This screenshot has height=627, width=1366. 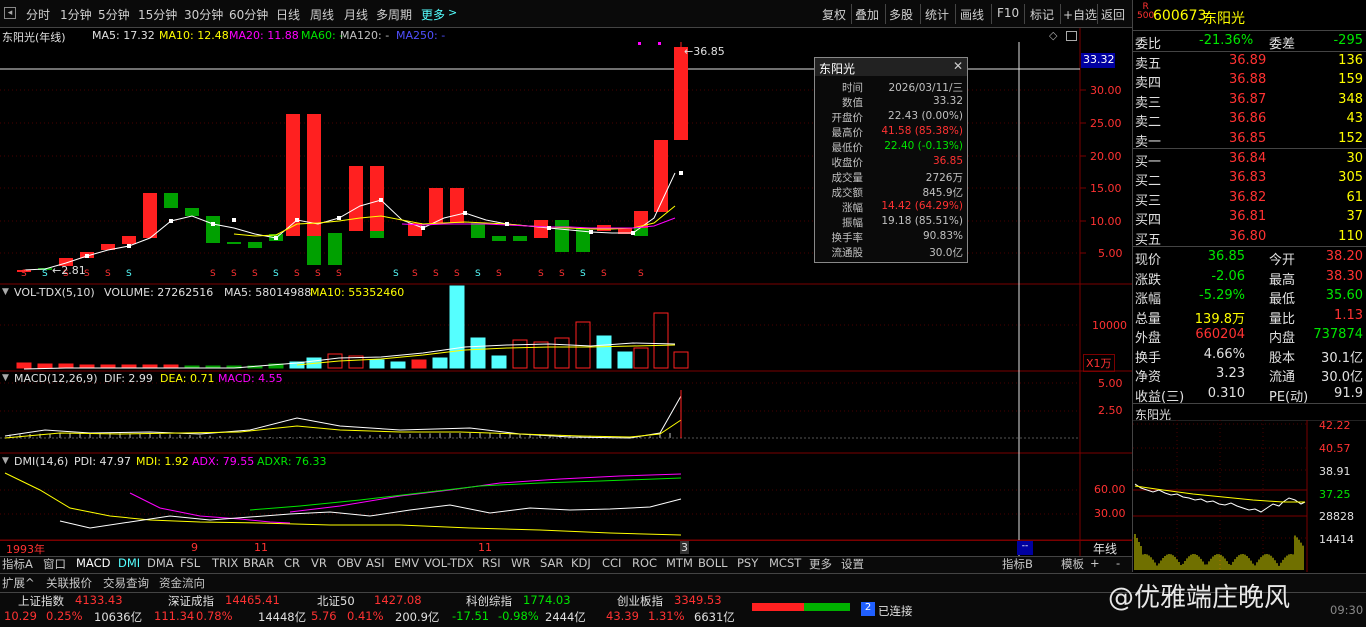 I want to click on quote-stat-row: 总量 139.8万 量比 1.13, so click(x=1249, y=317).